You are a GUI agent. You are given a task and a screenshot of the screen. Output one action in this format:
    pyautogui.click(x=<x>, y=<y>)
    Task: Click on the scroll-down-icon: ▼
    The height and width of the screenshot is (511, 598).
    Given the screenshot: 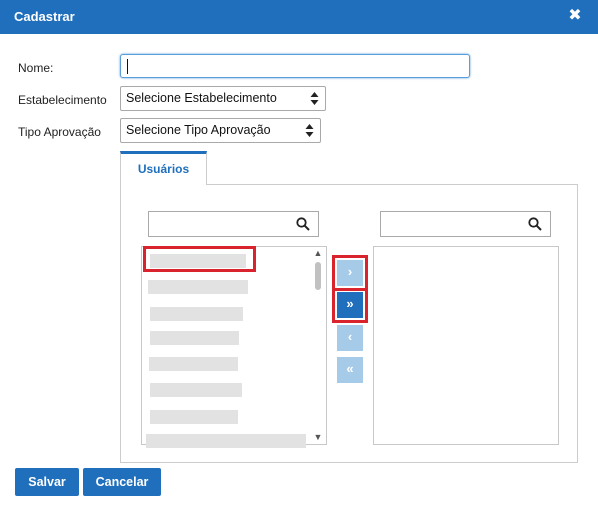 What is the action you would take?
    pyautogui.click(x=318, y=437)
    